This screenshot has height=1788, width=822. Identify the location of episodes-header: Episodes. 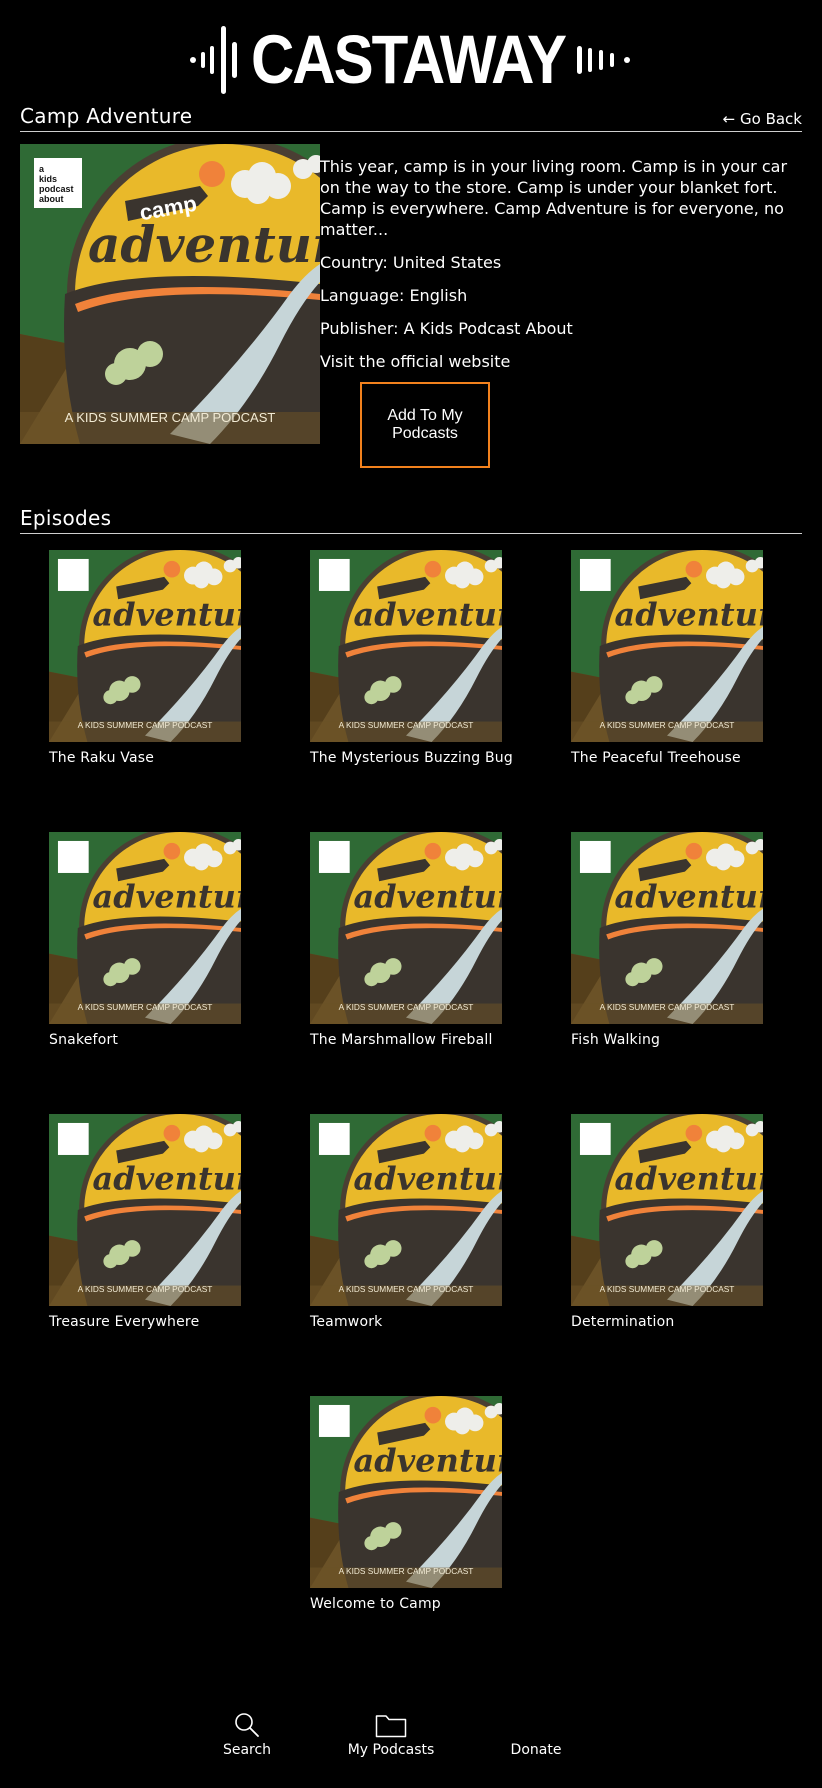
(411, 520).